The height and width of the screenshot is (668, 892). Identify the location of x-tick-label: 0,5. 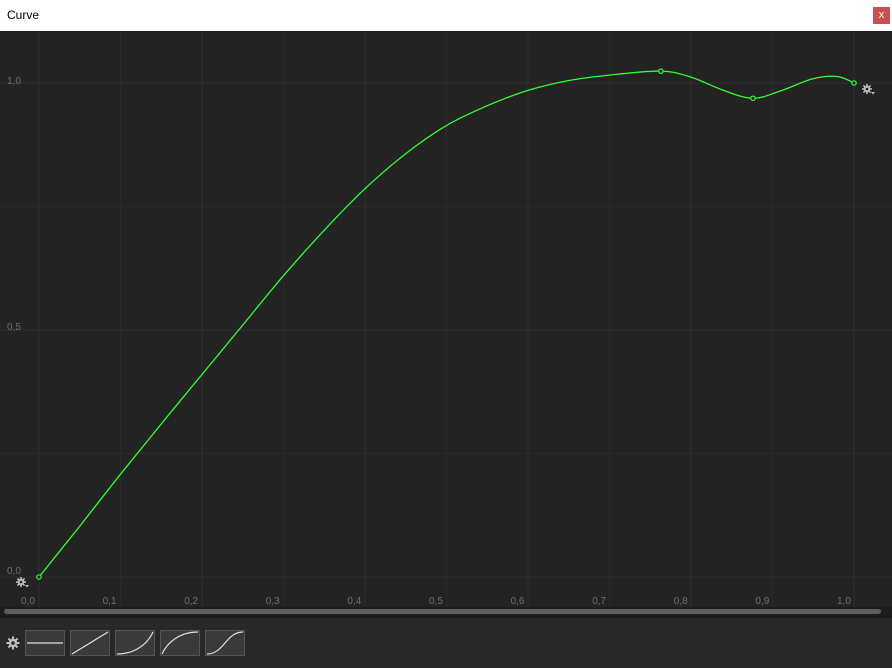
(436, 601).